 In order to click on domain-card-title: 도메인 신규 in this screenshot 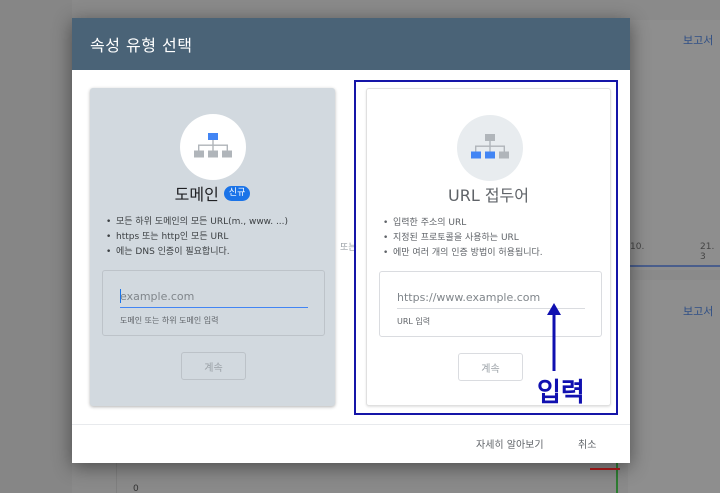, I will do `click(212, 193)`.